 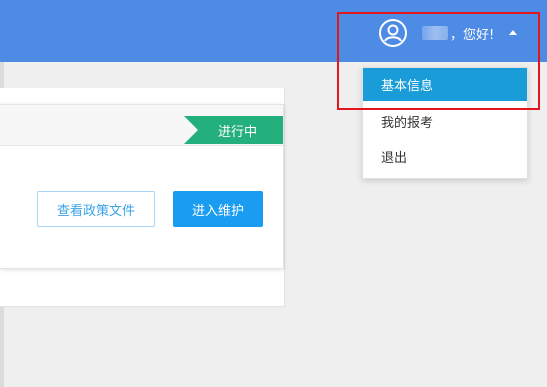 What do you see at coordinates (513, 33) in the screenshot?
I see `caret-up-icon` at bounding box center [513, 33].